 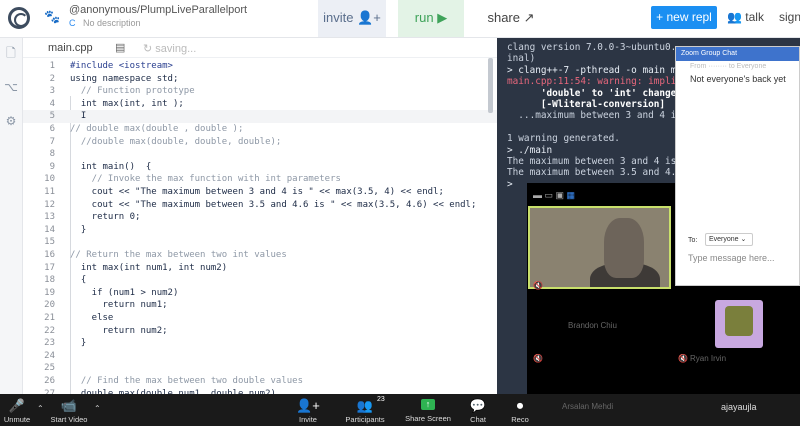 What do you see at coordinates (178, 255) in the screenshot?
I see `code-text: // Return the max between two int values` at bounding box center [178, 255].